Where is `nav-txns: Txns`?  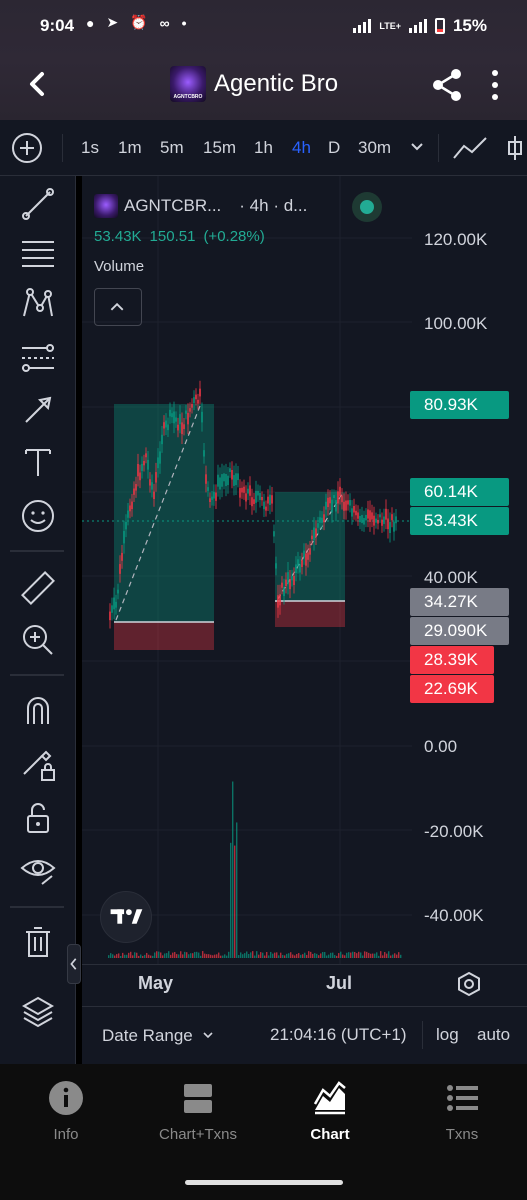
nav-txns: Txns is located at coordinates (461, 1111).